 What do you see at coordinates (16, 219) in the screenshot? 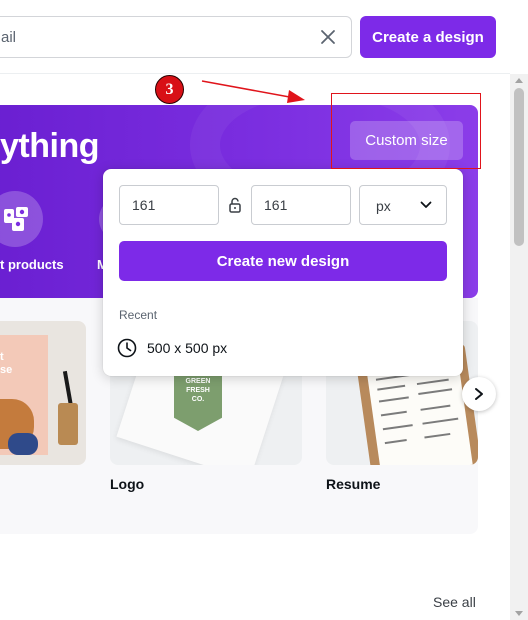
I see `print-products-icon` at bounding box center [16, 219].